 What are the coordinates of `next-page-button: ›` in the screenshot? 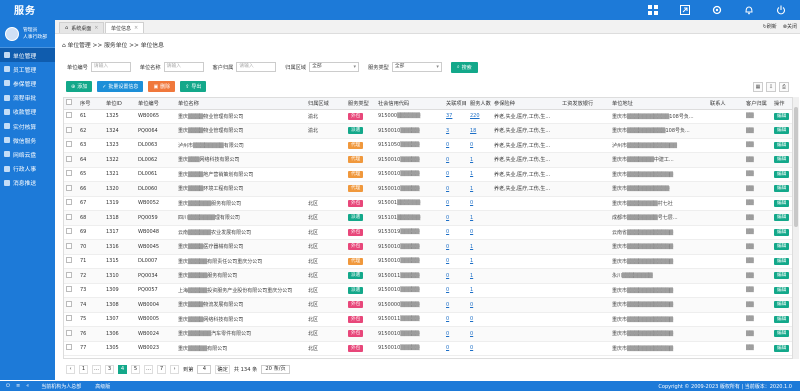 It's located at (174, 369).